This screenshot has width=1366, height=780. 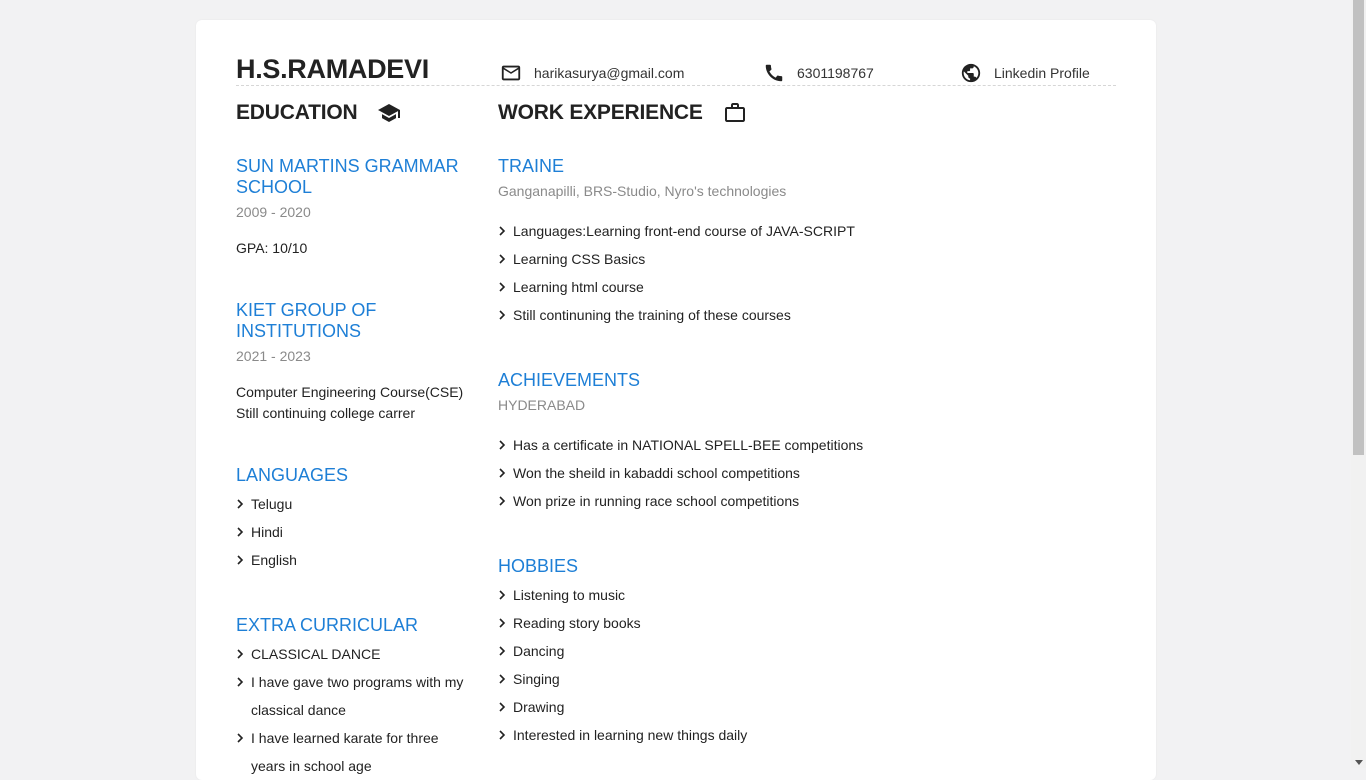 What do you see at coordinates (798, 623) in the screenshot?
I see `list-item: Reading story books` at bounding box center [798, 623].